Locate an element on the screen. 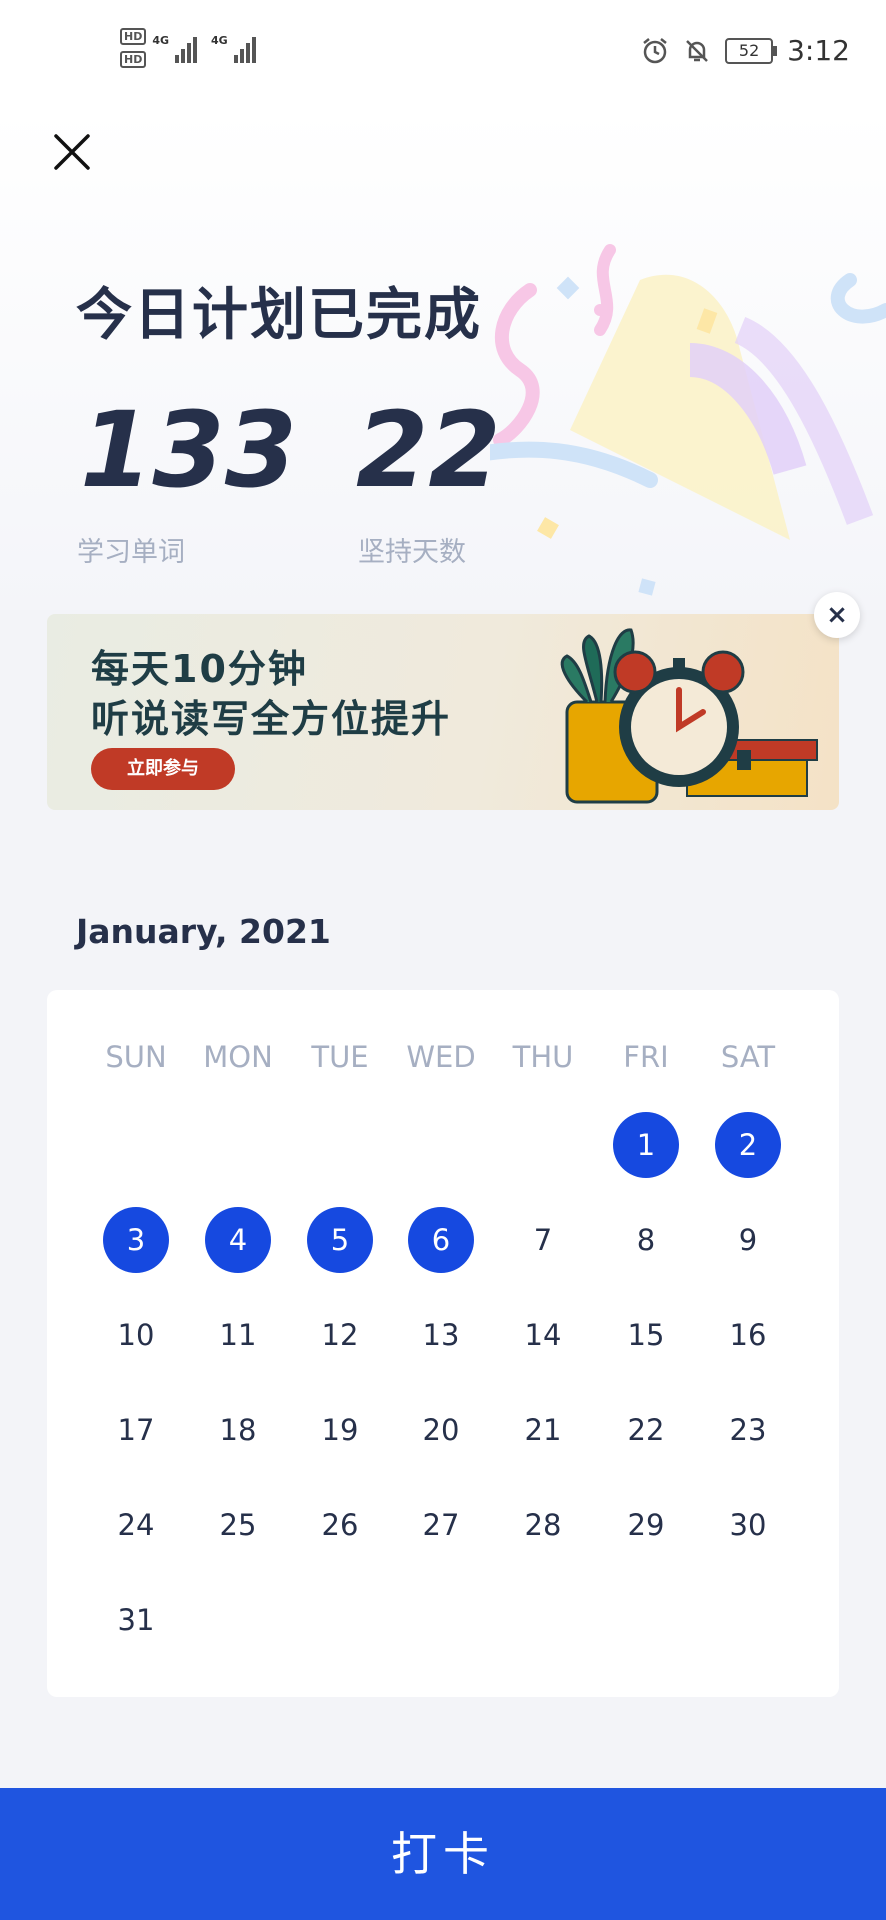 The image size is (886, 1920). calendar-day-25: 25 is located at coordinates (238, 1525).